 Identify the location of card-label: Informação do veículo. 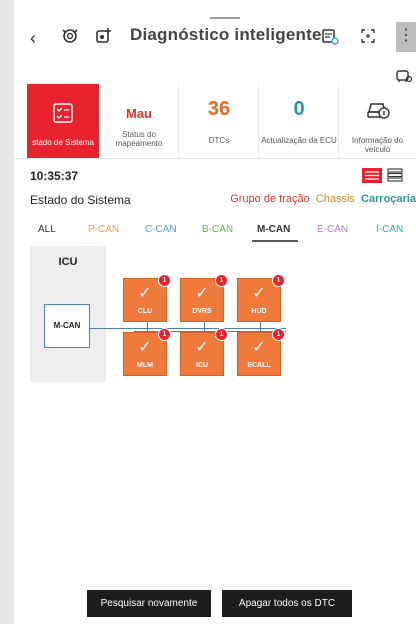
(377, 145).